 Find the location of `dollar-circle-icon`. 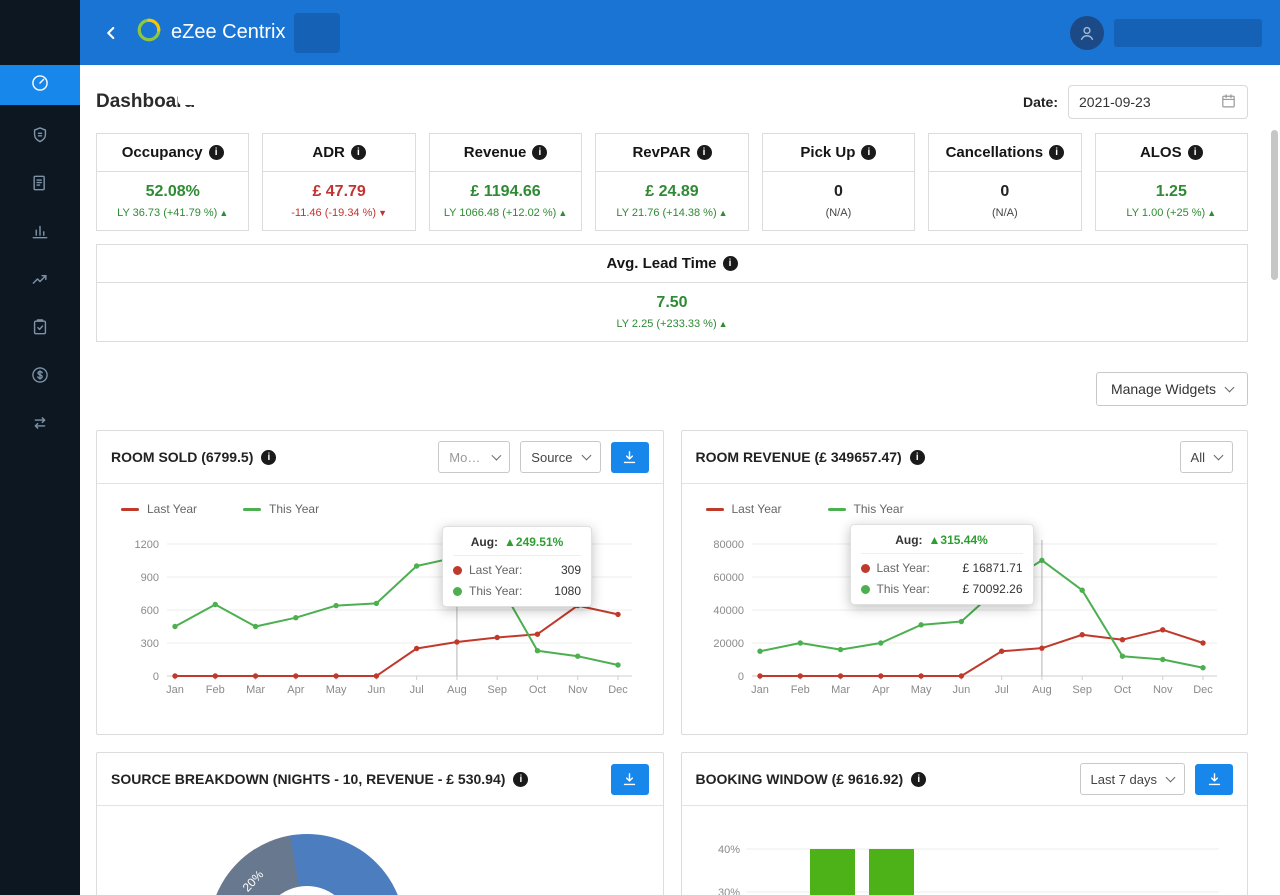

dollar-circle-icon is located at coordinates (40, 377).